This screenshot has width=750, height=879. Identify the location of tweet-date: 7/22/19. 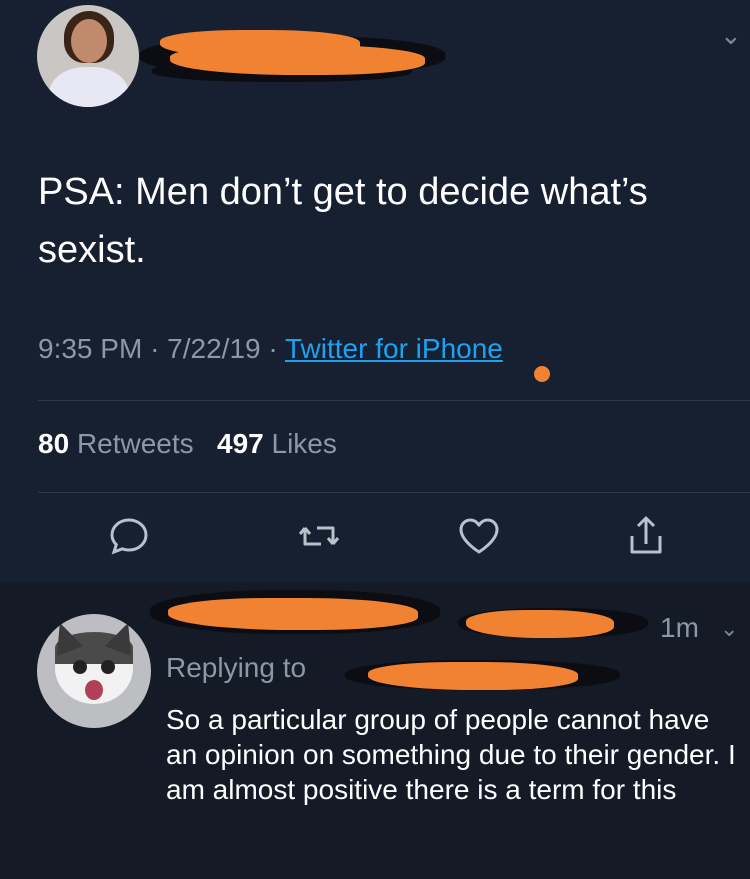
(214, 348).